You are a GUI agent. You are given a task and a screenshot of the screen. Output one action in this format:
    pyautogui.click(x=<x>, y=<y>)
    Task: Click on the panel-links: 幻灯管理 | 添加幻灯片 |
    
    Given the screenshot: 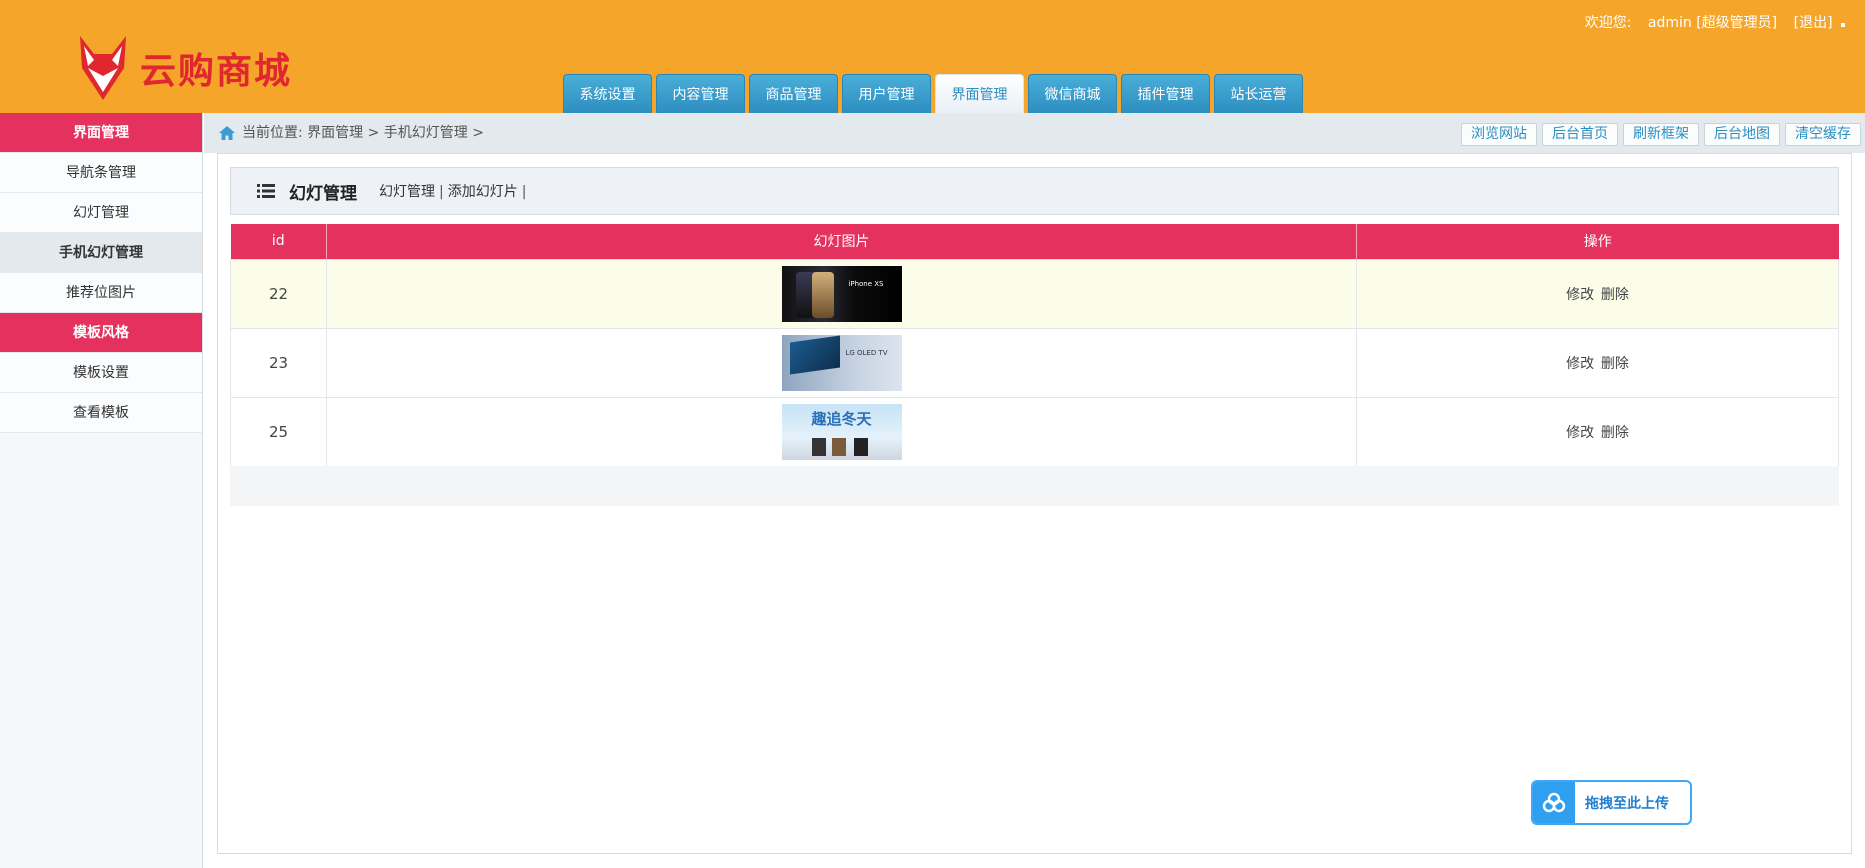 What is the action you would take?
    pyautogui.click(x=454, y=191)
    